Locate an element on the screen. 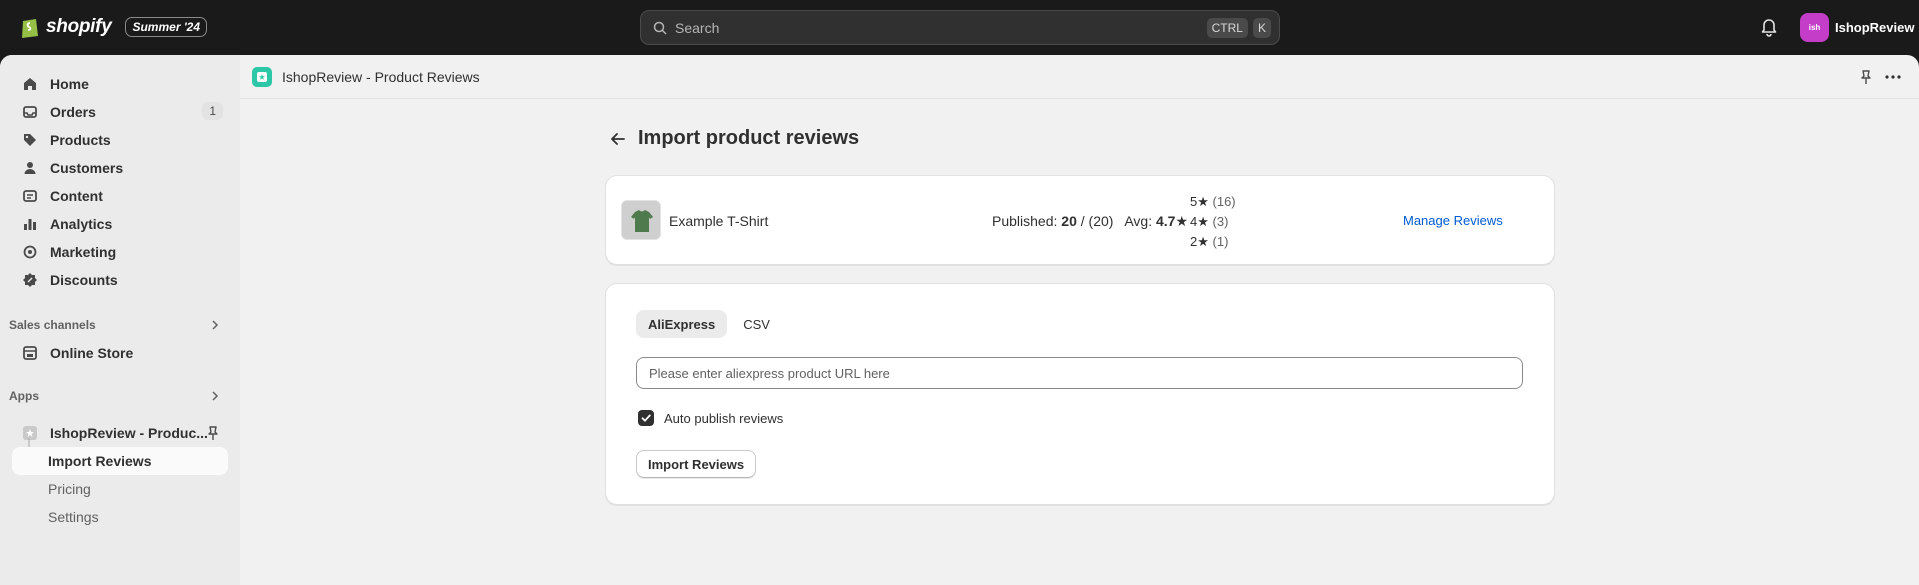 This screenshot has width=1919, height=585. shortcut-key-ctrl: CTRL is located at coordinates (1227, 27).